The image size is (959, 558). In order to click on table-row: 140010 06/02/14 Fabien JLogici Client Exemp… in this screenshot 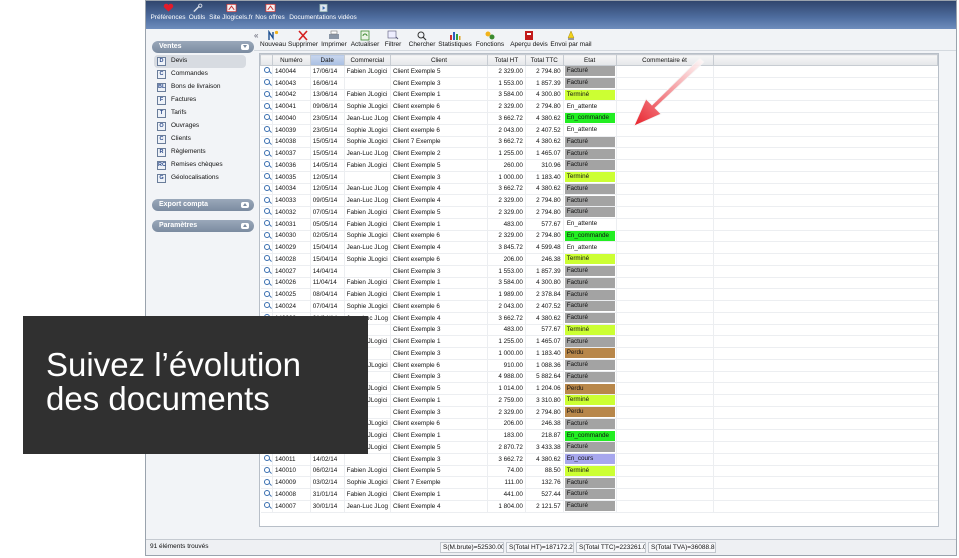, I will do `click(599, 471)`.